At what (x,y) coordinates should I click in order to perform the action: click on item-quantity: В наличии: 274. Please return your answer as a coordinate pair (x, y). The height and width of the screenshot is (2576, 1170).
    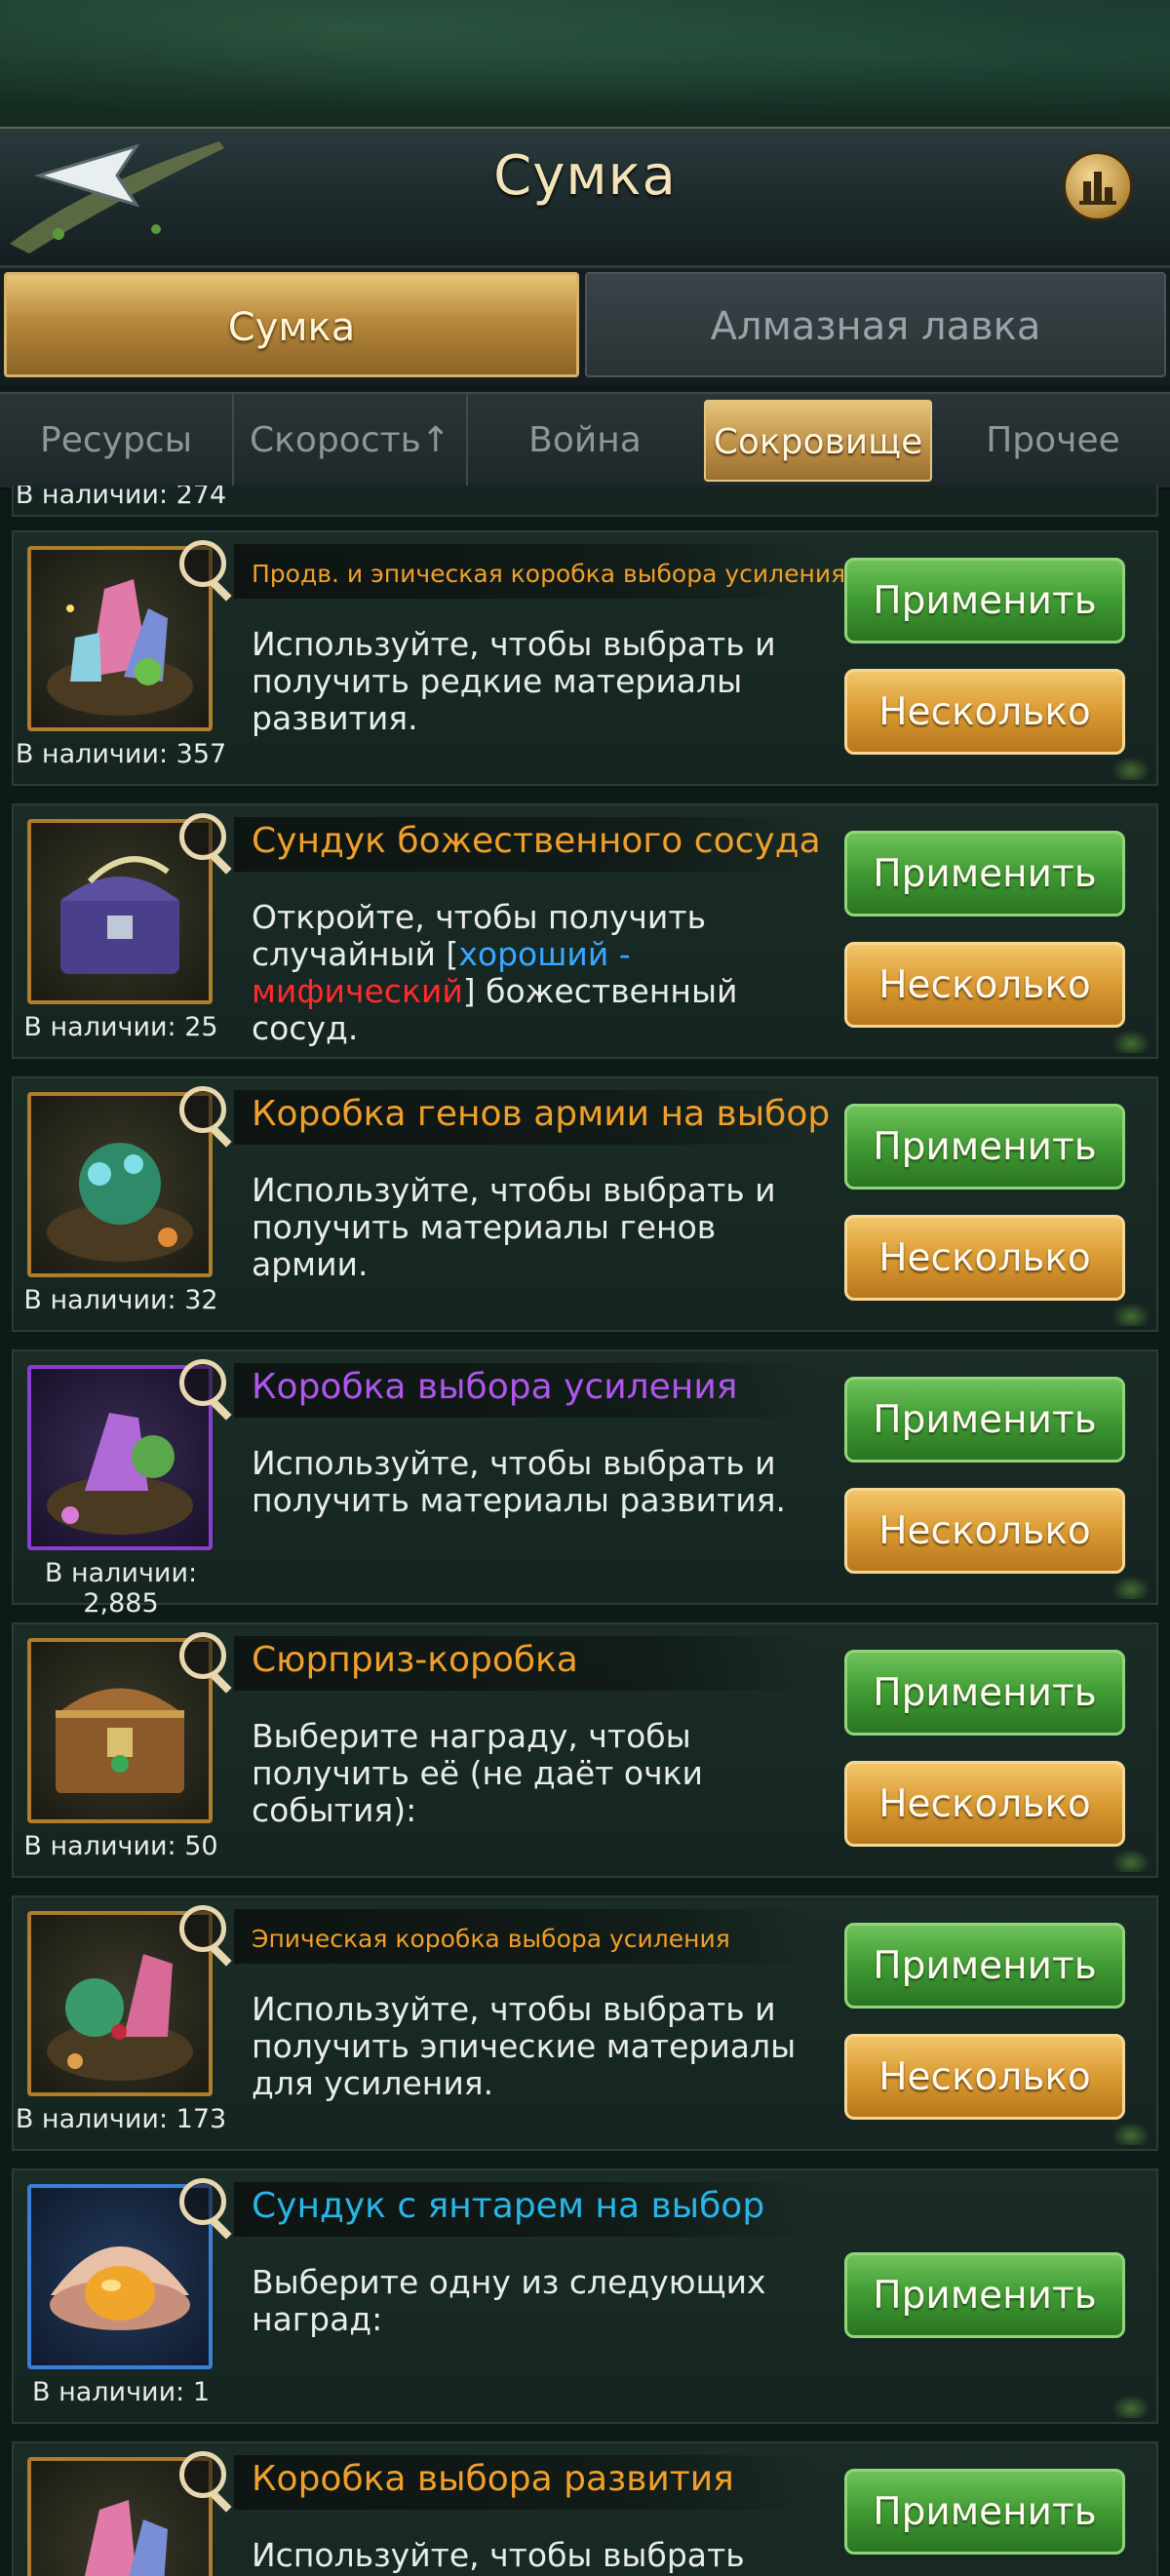
    Looking at the image, I should click on (121, 498).